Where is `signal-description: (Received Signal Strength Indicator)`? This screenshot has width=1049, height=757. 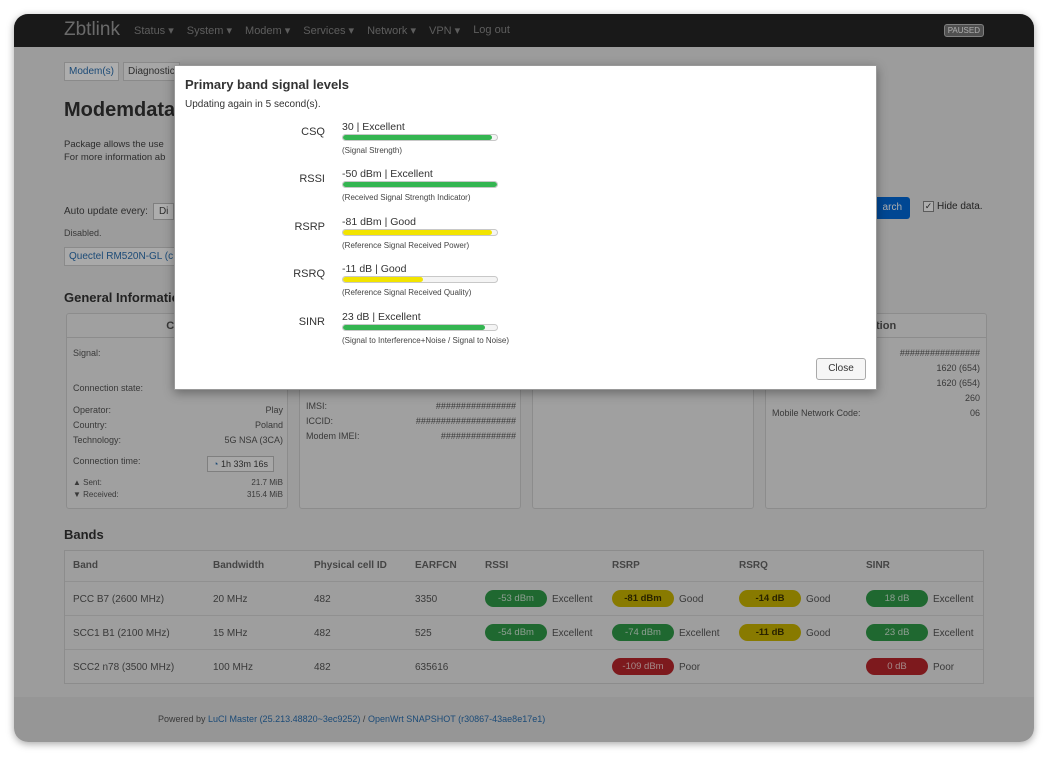
signal-description: (Received Signal Strength Indicator) is located at coordinates (406, 197).